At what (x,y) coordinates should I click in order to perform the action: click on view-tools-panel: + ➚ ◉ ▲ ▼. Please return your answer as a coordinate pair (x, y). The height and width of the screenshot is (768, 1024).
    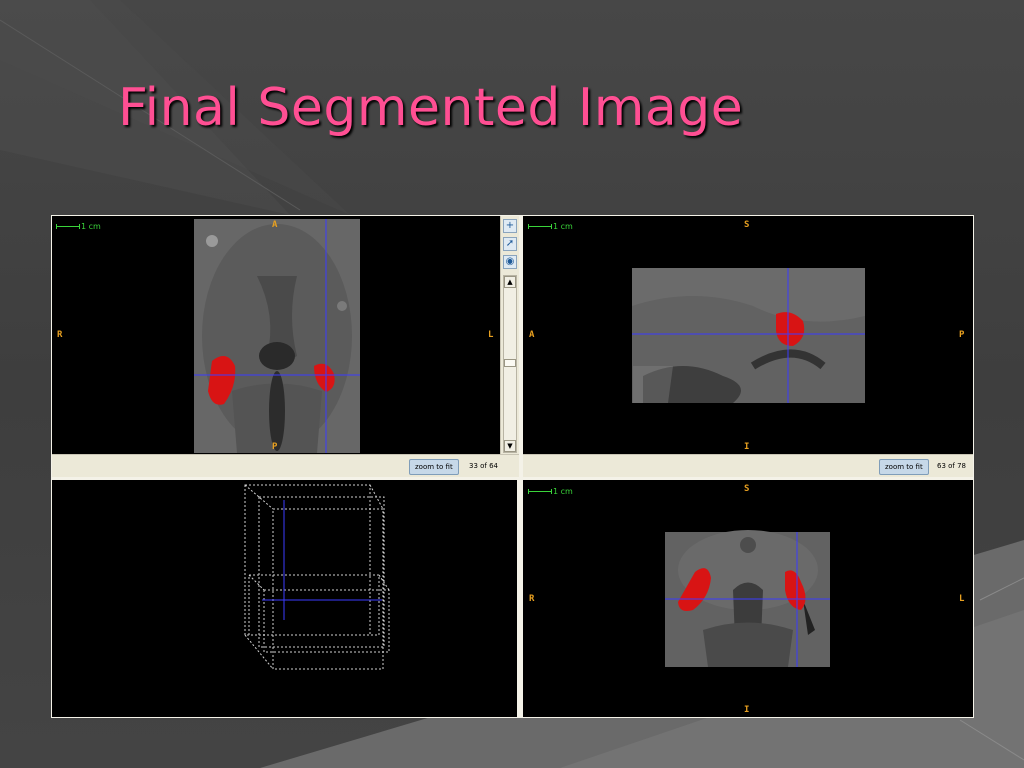
    Looking at the image, I should click on (509, 335).